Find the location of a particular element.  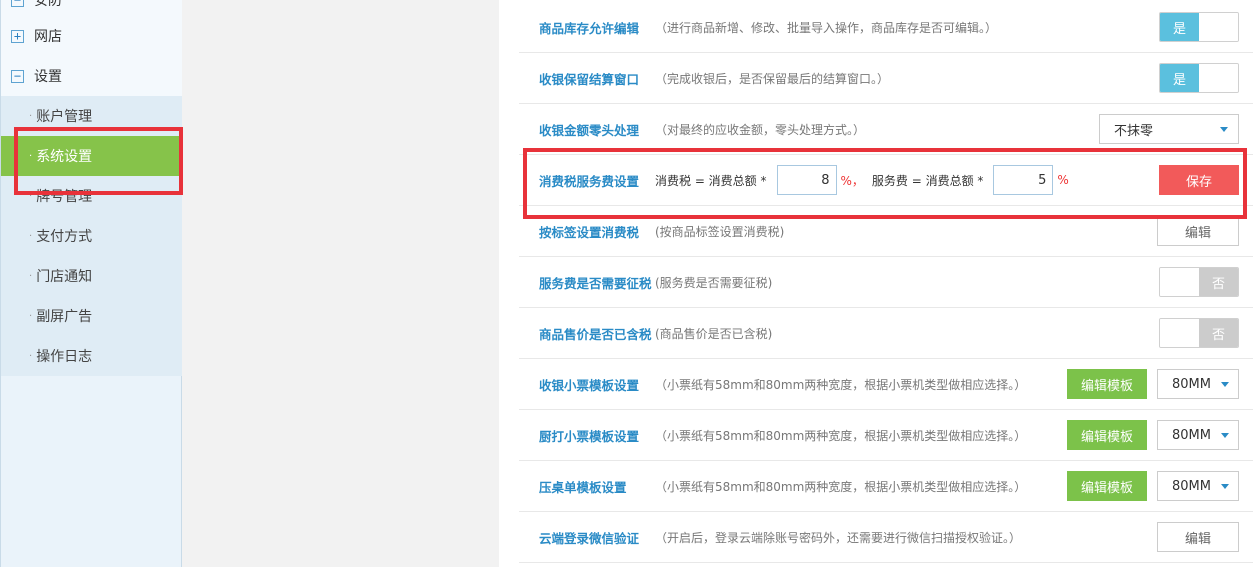

setting-desc: (服务费是否需要征税) is located at coordinates (714, 282).